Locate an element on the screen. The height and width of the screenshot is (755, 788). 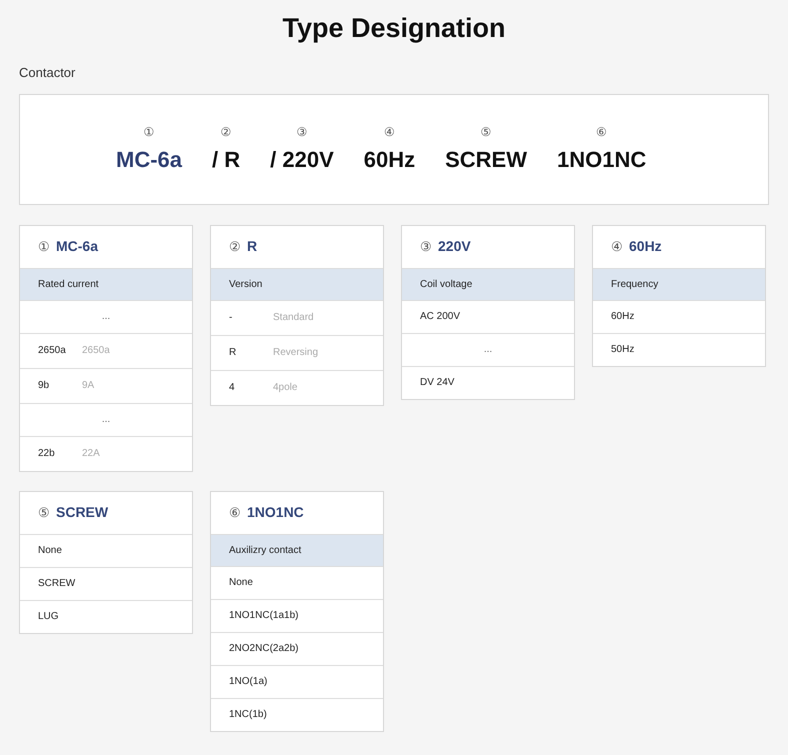
section-header: Rated current is located at coordinates (106, 284).